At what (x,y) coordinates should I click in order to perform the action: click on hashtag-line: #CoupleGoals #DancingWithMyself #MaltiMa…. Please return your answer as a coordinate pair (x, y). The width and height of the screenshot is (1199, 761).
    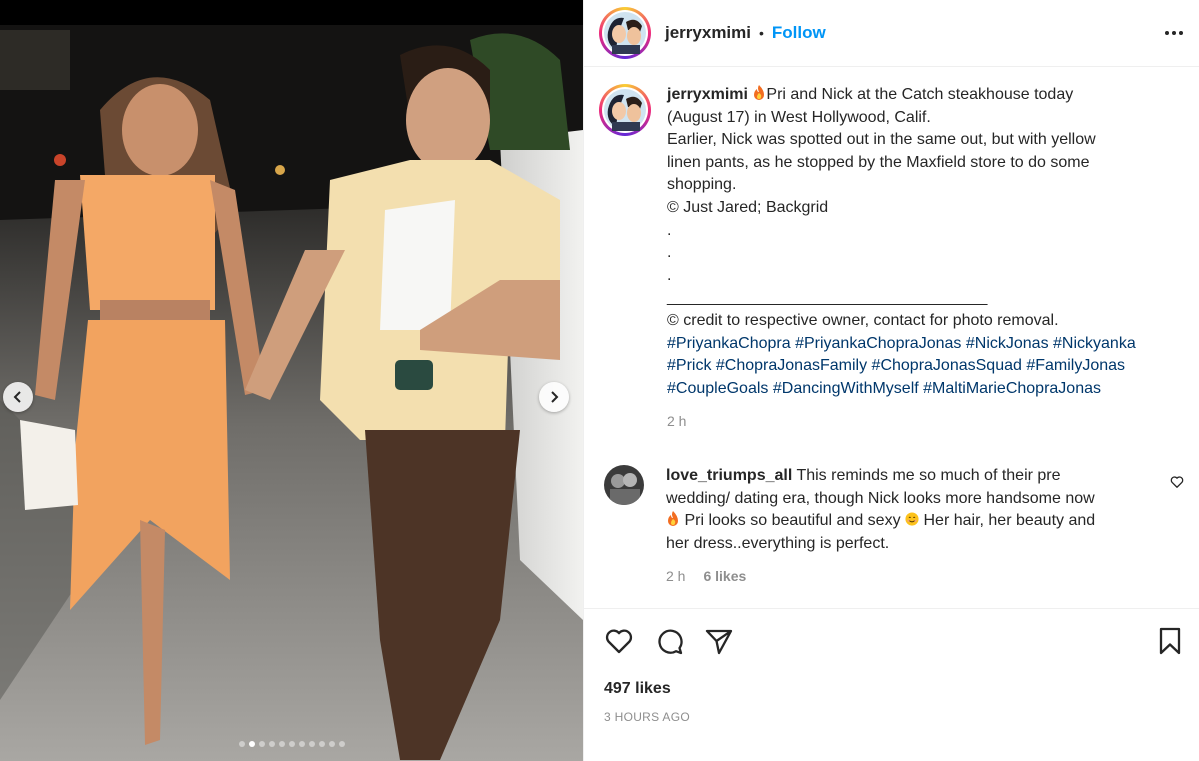
    Looking at the image, I should click on (922, 389).